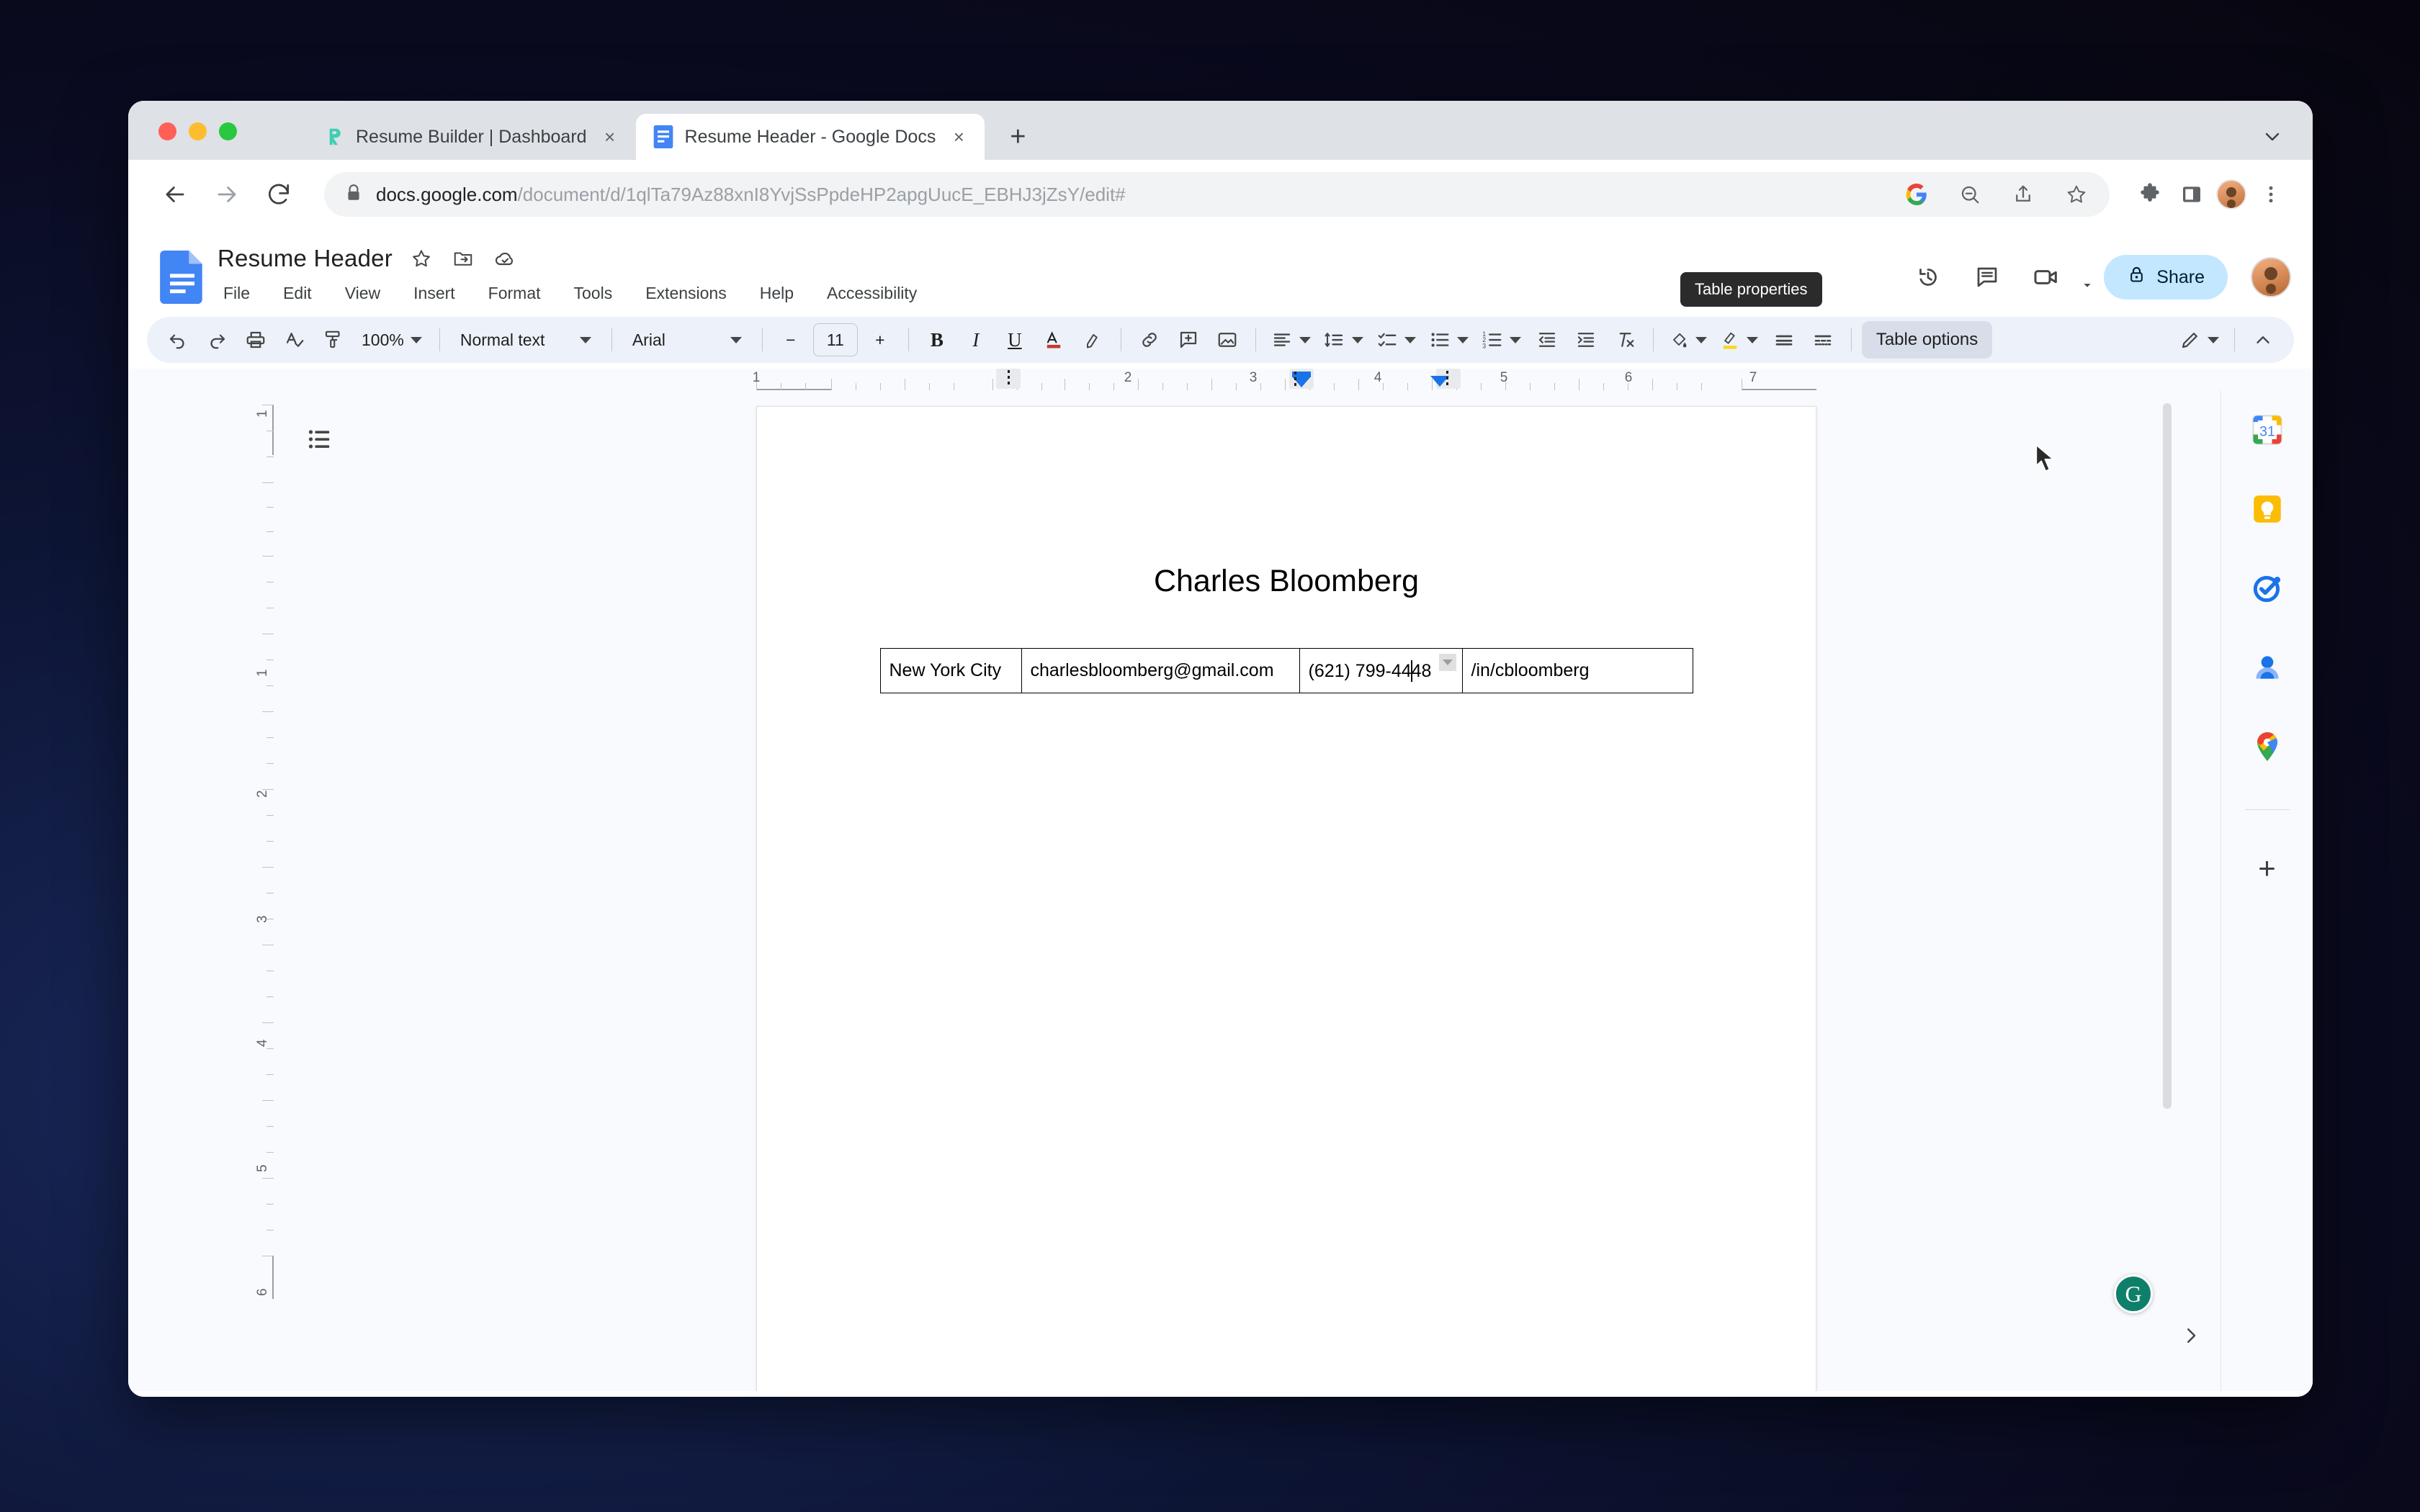 The height and width of the screenshot is (1512, 2420). I want to click on insert-image-button, so click(1227, 340).